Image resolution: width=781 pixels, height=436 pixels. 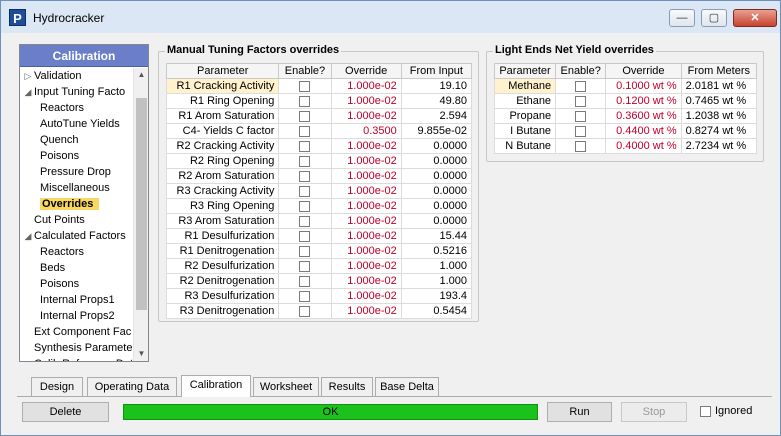 What do you see at coordinates (77, 348) in the screenshot?
I see `nav-item: Synthesis Paramete` at bounding box center [77, 348].